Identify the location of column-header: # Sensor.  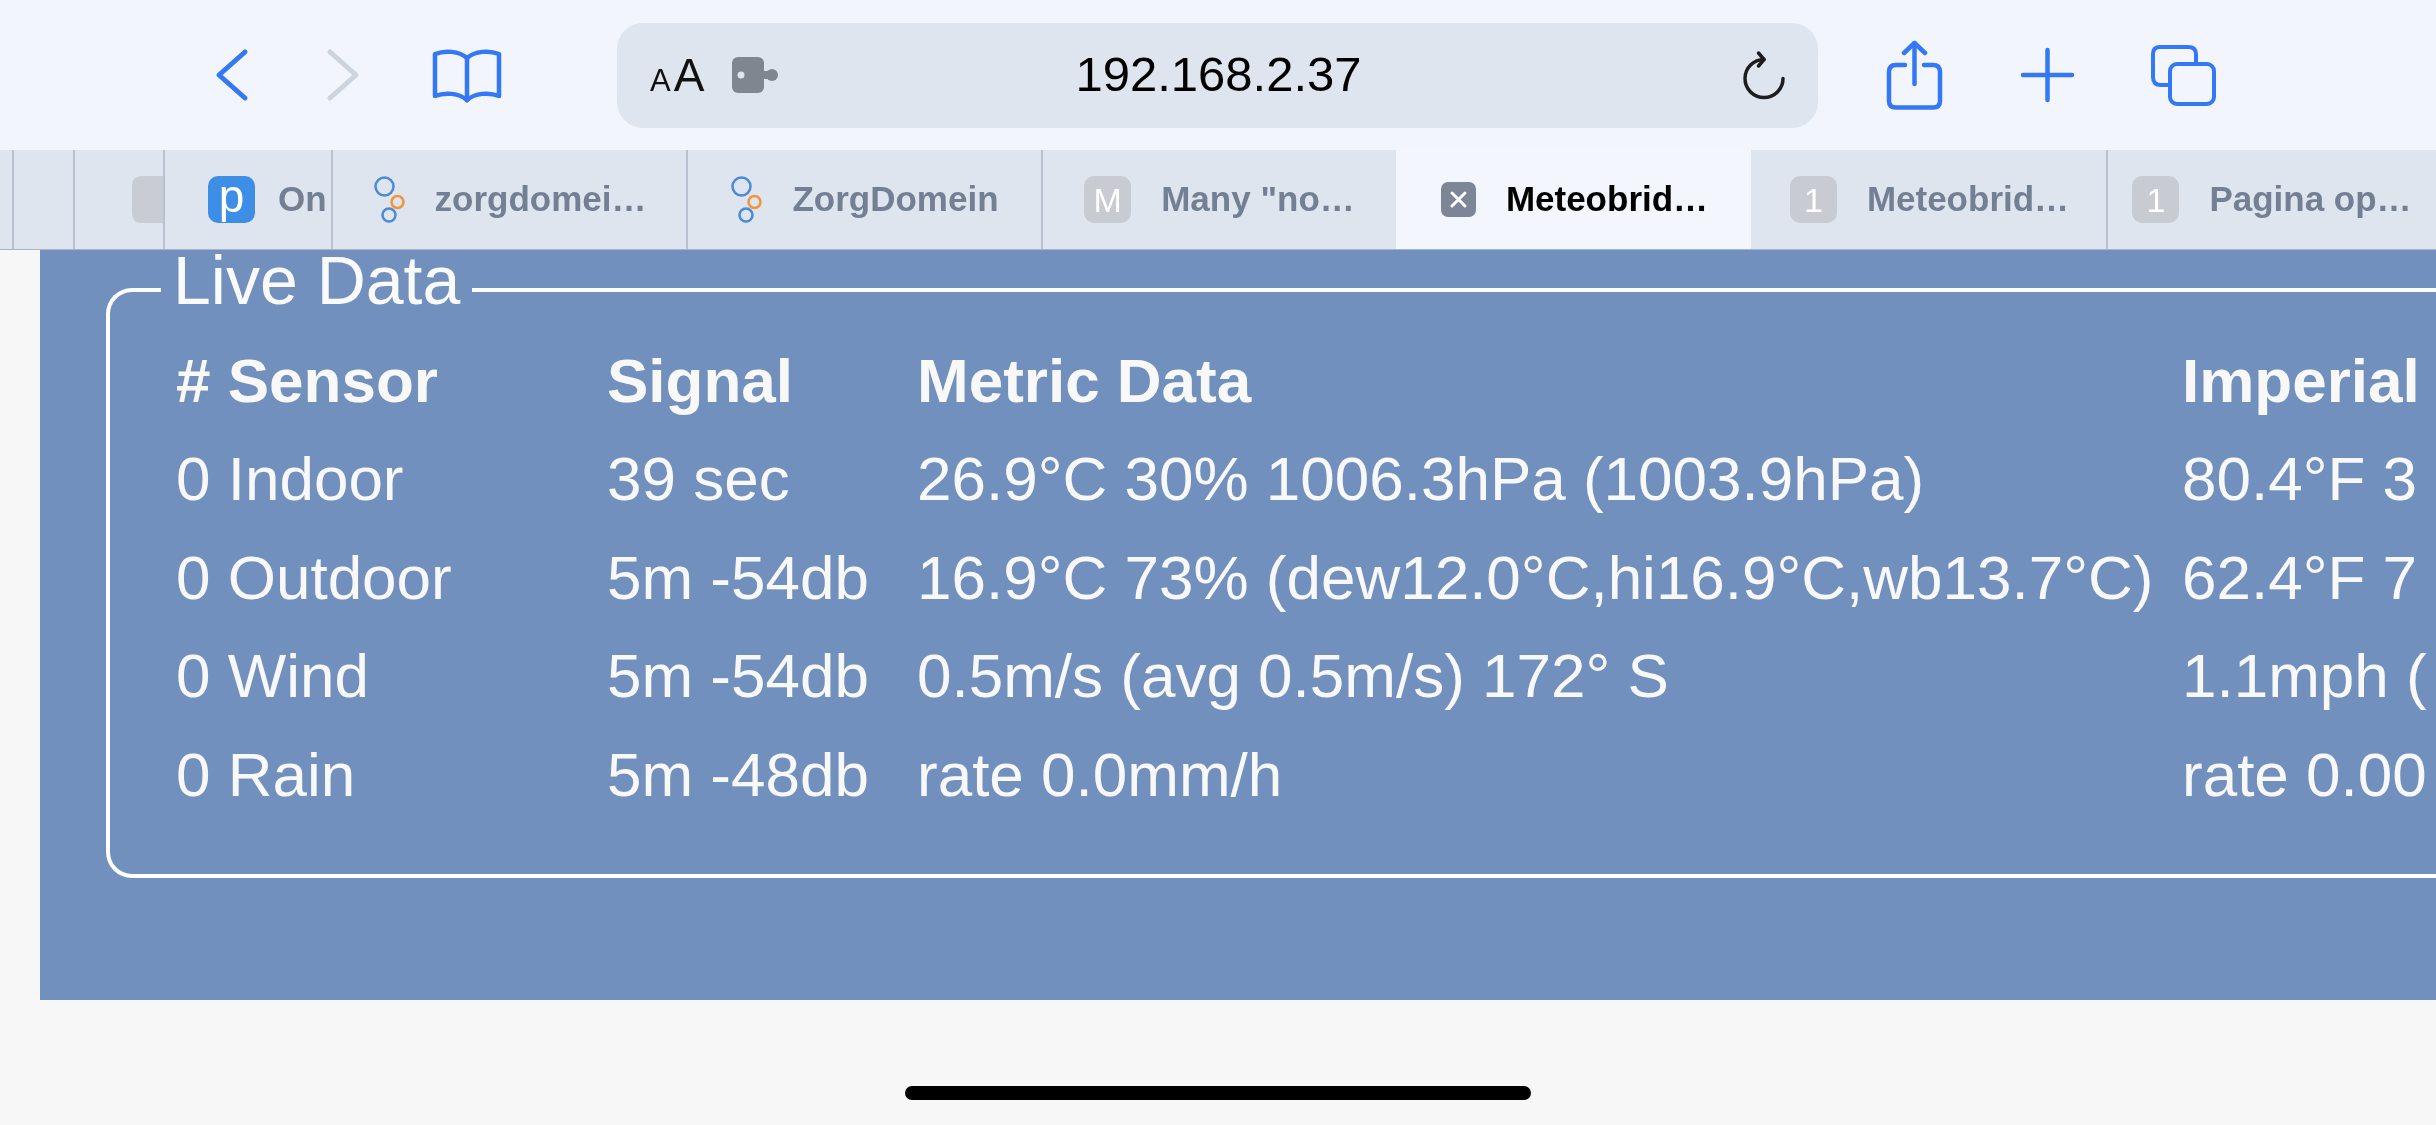
(307, 380).